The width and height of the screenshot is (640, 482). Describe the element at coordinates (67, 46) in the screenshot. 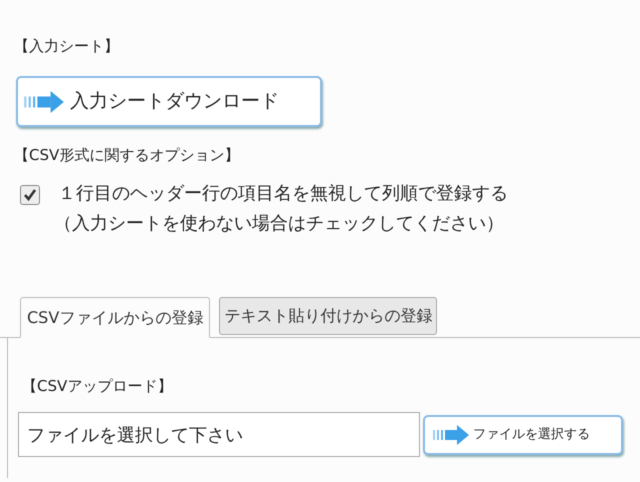

I see `section-heading: 【入力シート】` at that location.